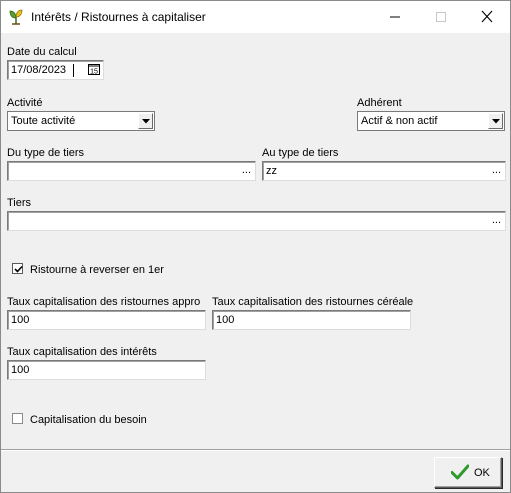 This screenshot has width=511, height=493. Describe the element at coordinates (17, 418) in the screenshot. I see `capitalisation-besoin-checkbox` at that location.